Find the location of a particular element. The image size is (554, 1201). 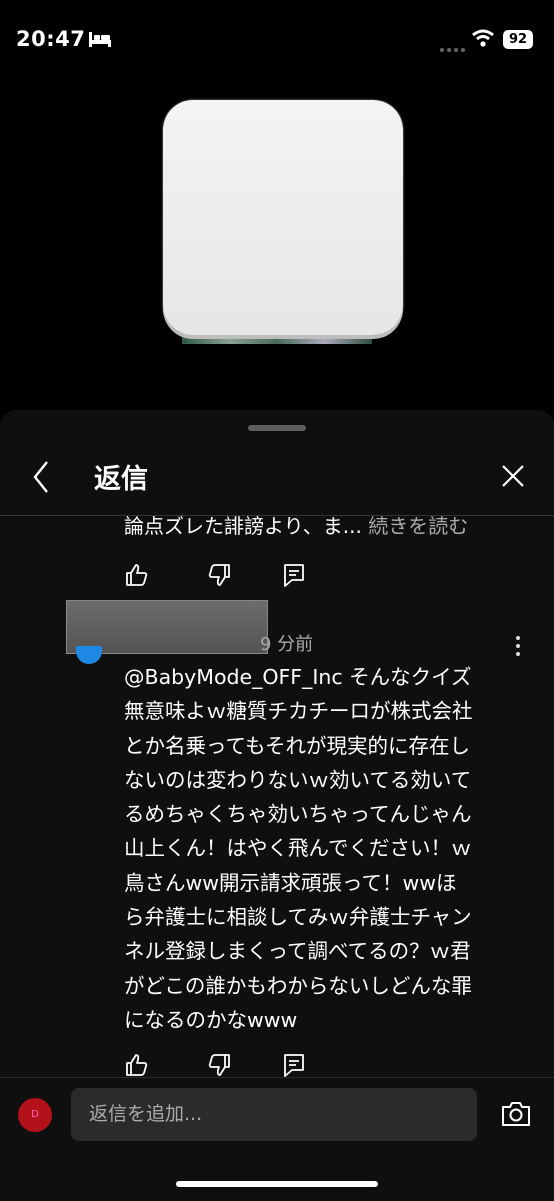

status-time: 20:47 is located at coordinates (51, 39).